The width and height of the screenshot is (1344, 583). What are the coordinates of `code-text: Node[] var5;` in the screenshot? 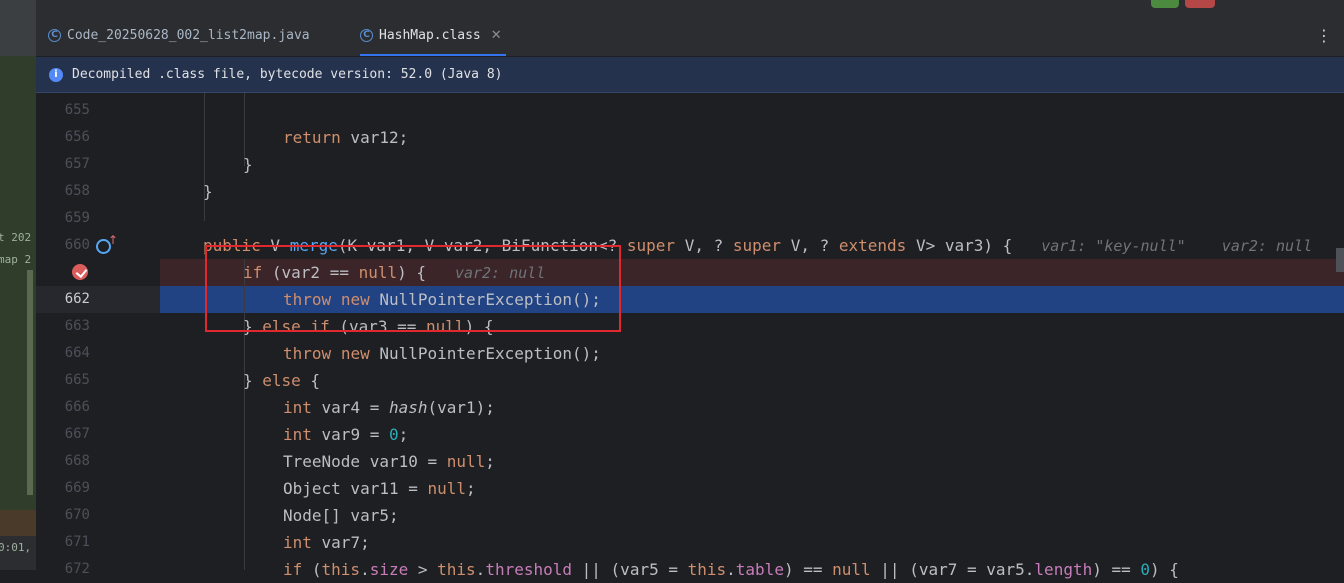 It's located at (341, 515).